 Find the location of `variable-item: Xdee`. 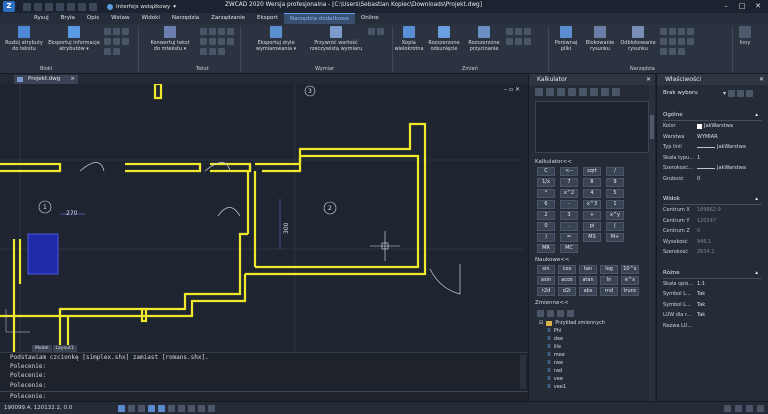

variable-item: Xdee is located at coordinates (597, 339).